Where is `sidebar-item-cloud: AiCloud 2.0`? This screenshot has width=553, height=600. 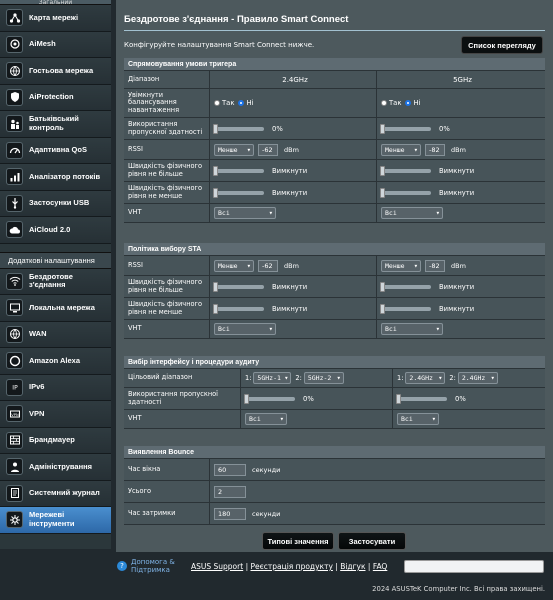 sidebar-item-cloud: AiCloud 2.0 is located at coordinates (55, 230).